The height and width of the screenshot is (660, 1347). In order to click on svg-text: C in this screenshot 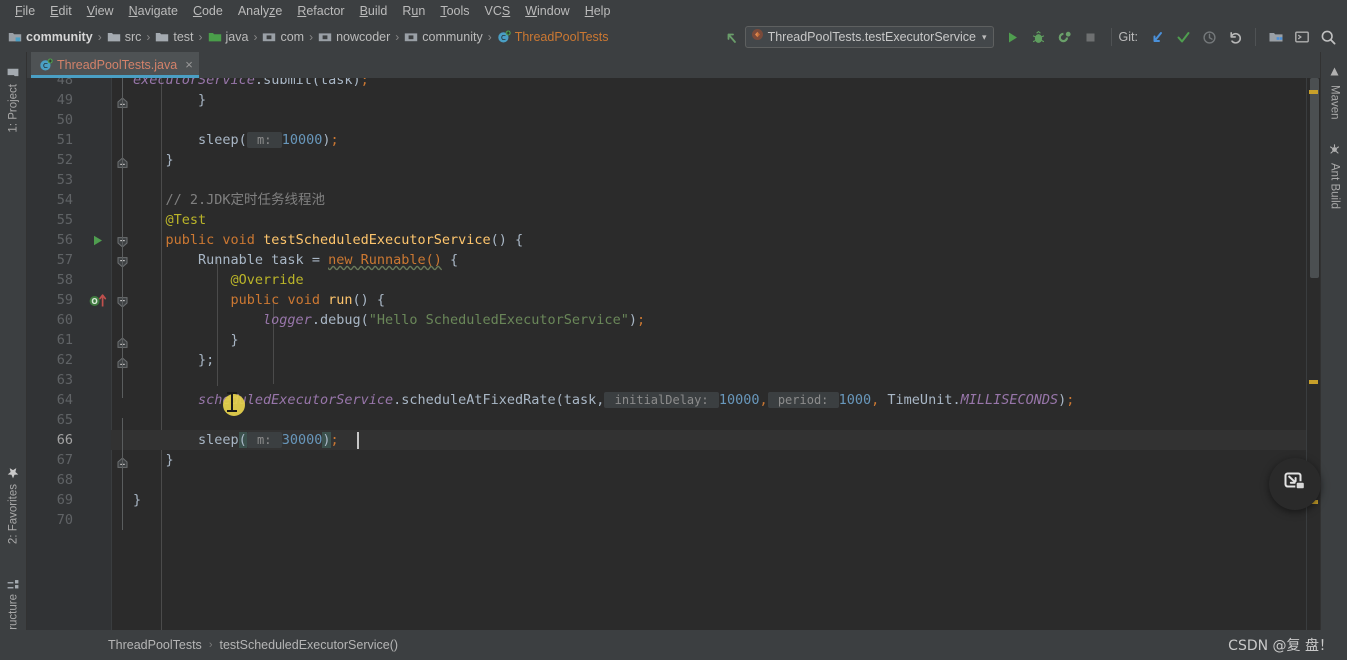, I will do `click(45, 66)`.